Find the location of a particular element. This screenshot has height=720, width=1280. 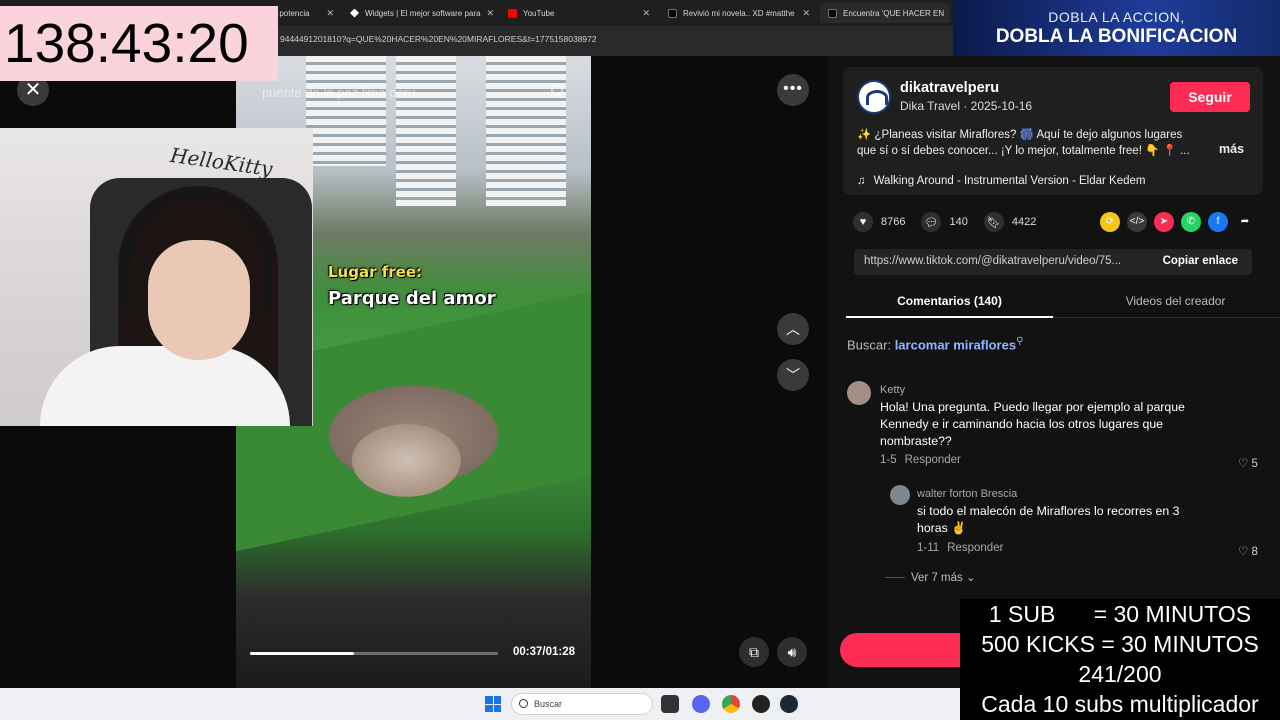

facebook-icon: f is located at coordinates (1218, 222).